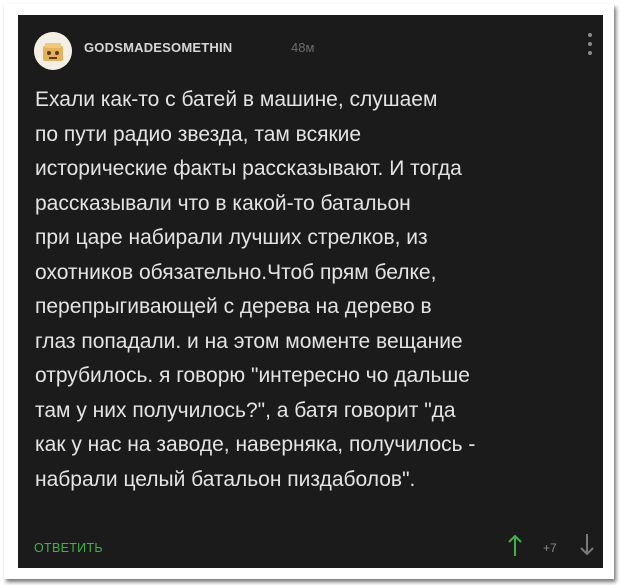 Image resolution: width=620 pixels, height=585 pixels. What do you see at coordinates (231, 237) in the screenshot?
I see `comment-line: при царе набирали лучших стрелков, из` at bounding box center [231, 237].